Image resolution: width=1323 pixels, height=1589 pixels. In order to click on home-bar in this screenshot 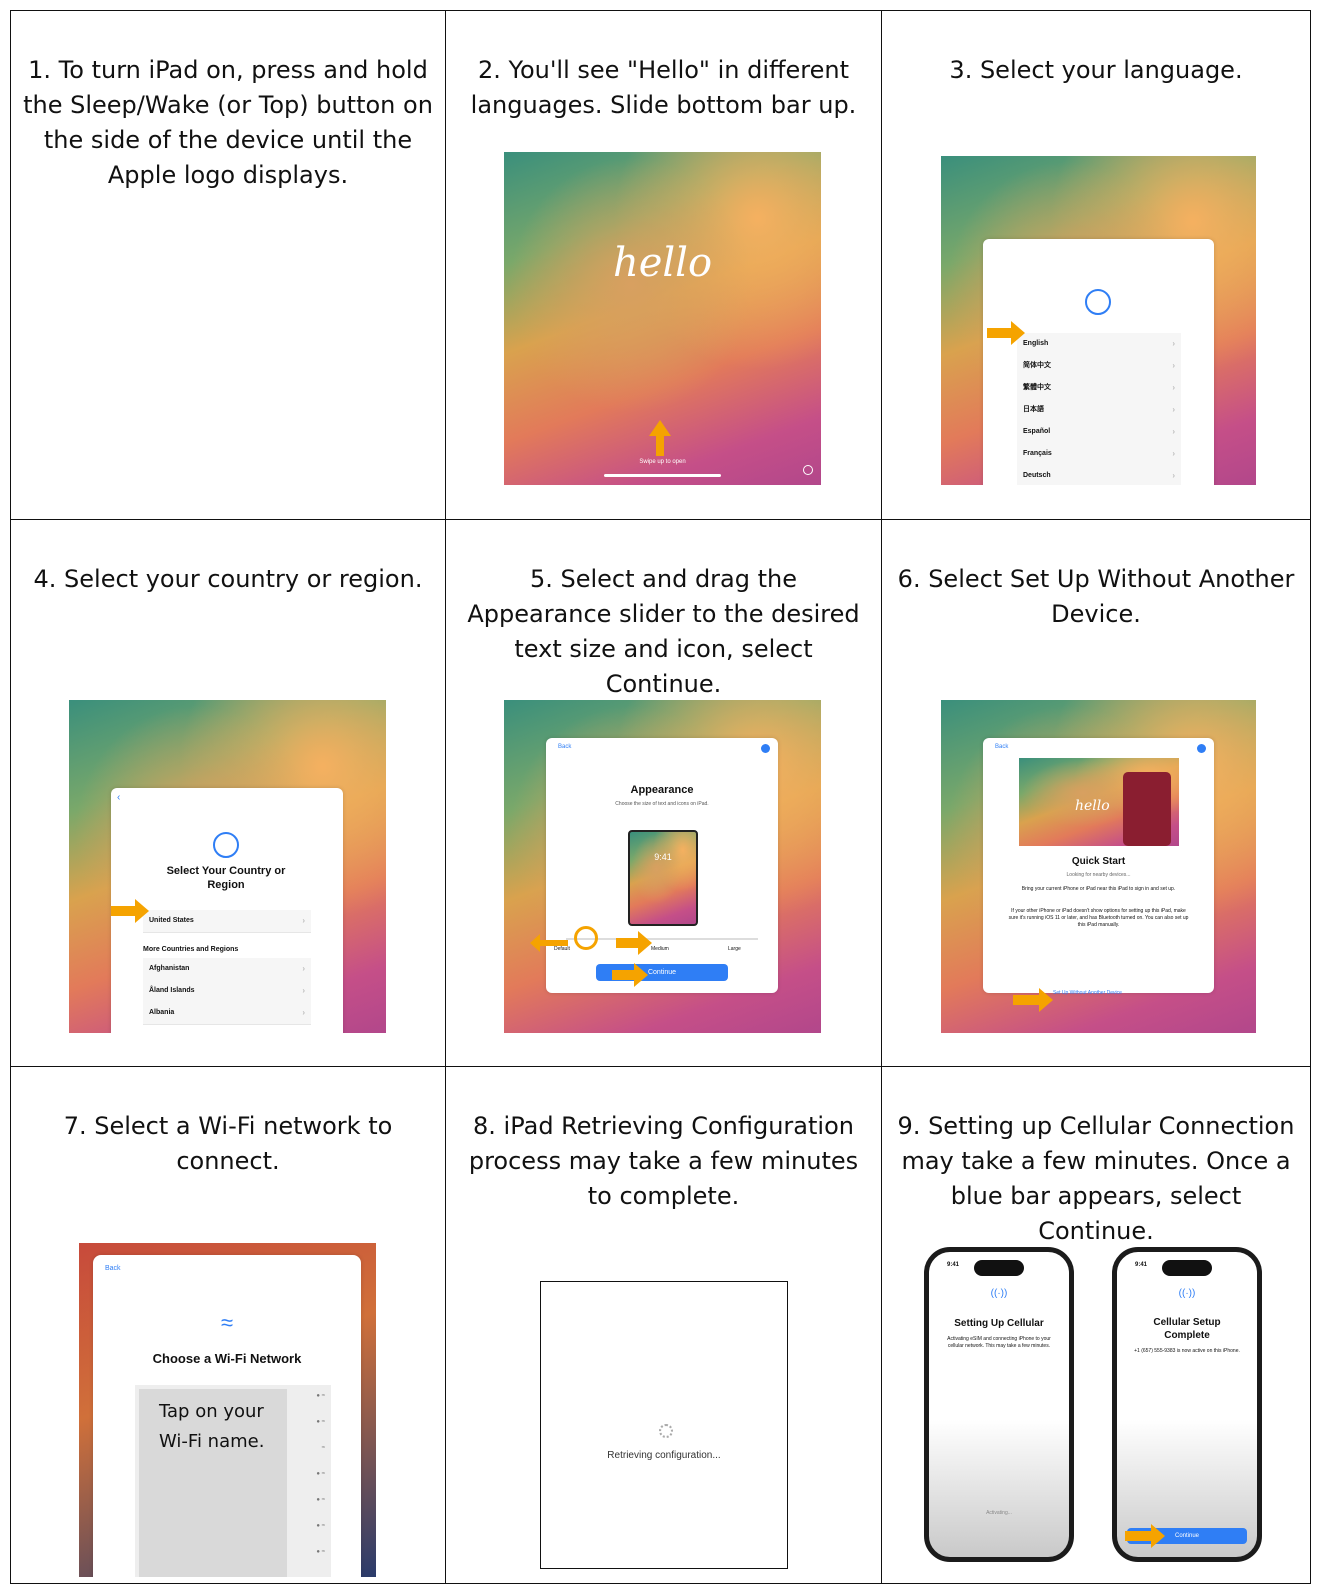, I will do `click(662, 475)`.